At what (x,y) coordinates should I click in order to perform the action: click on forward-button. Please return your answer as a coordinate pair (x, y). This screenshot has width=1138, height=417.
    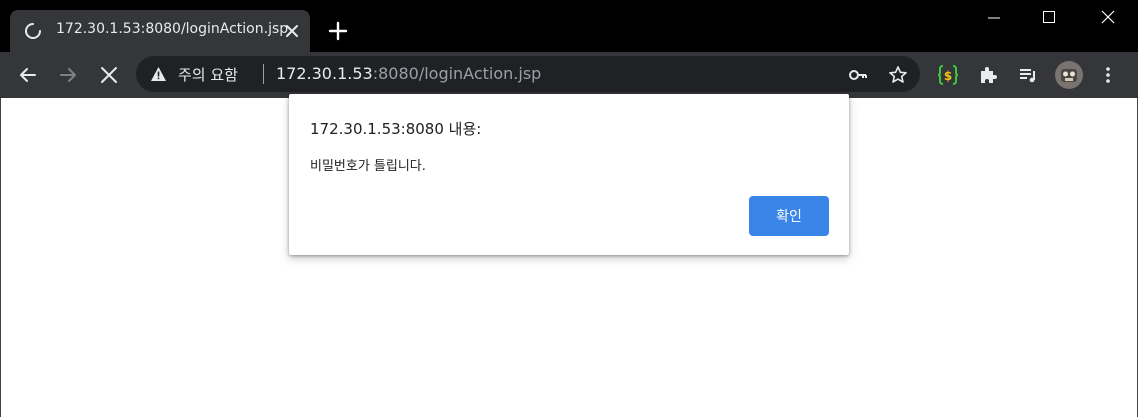
    Looking at the image, I should click on (68, 75).